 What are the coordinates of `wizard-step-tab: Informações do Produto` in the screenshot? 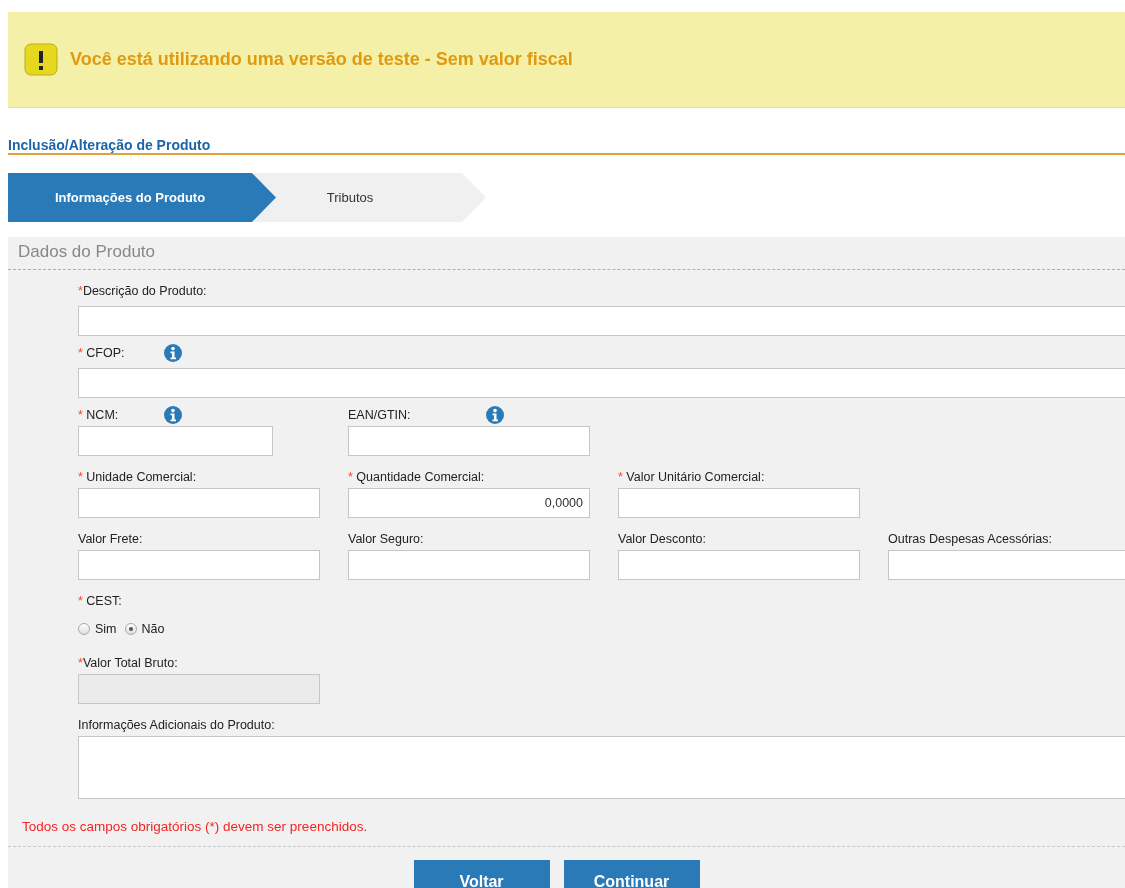 It's located at (142, 197).